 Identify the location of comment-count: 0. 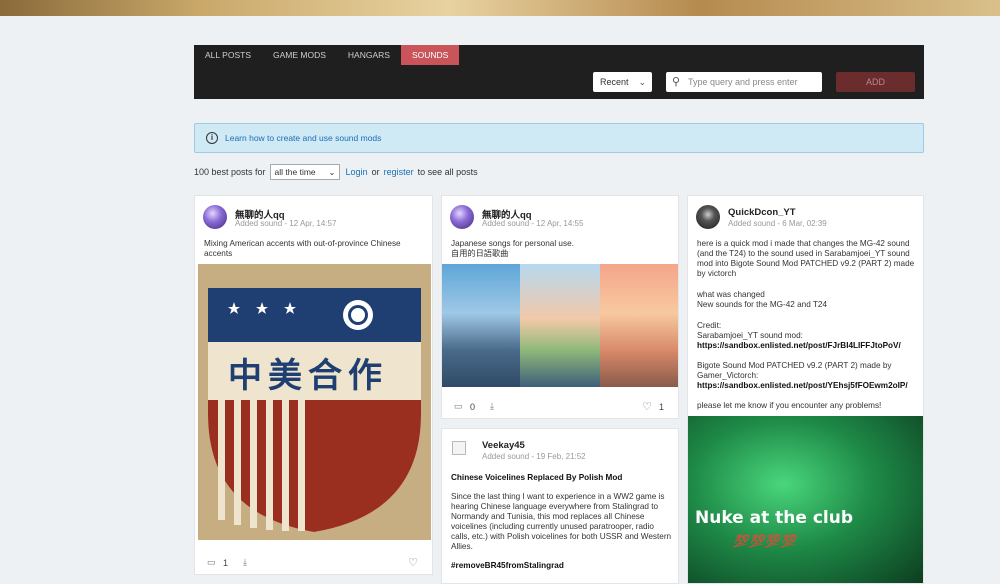
(473, 407).